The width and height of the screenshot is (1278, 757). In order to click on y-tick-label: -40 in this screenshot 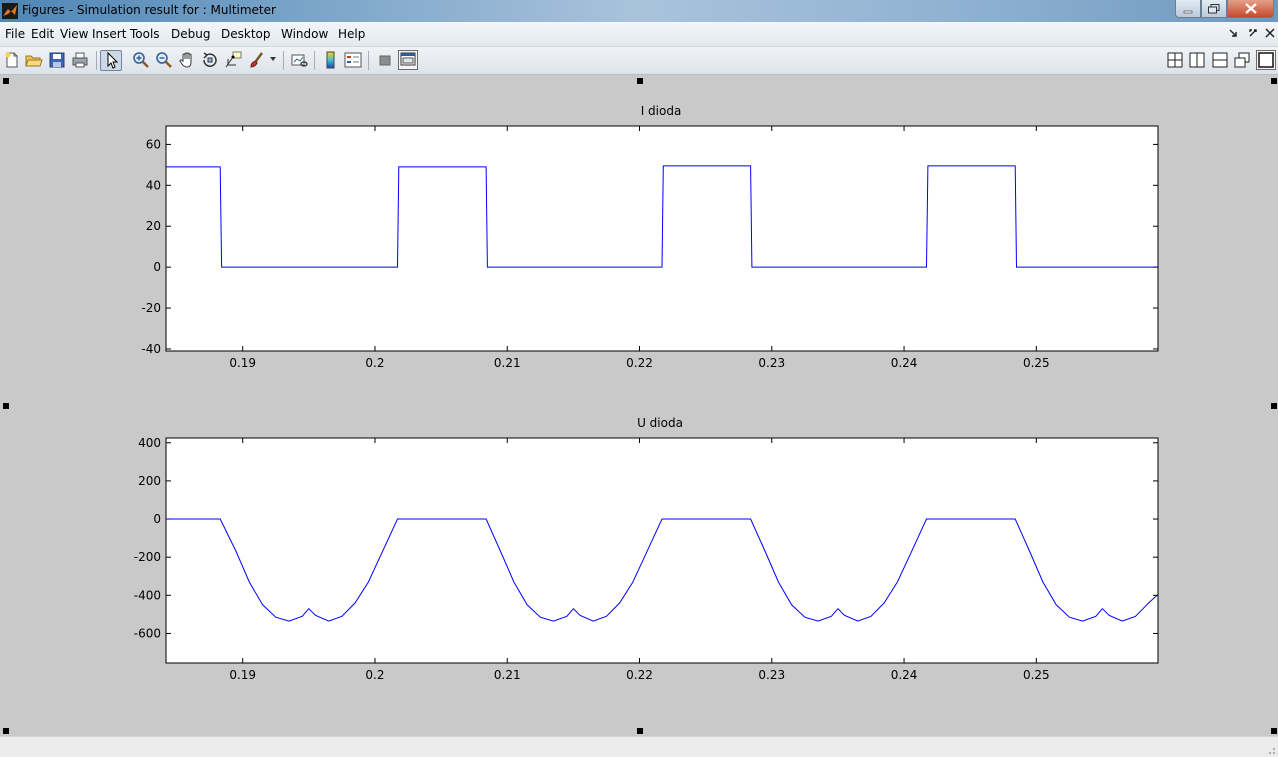, I will do `click(151, 349)`.